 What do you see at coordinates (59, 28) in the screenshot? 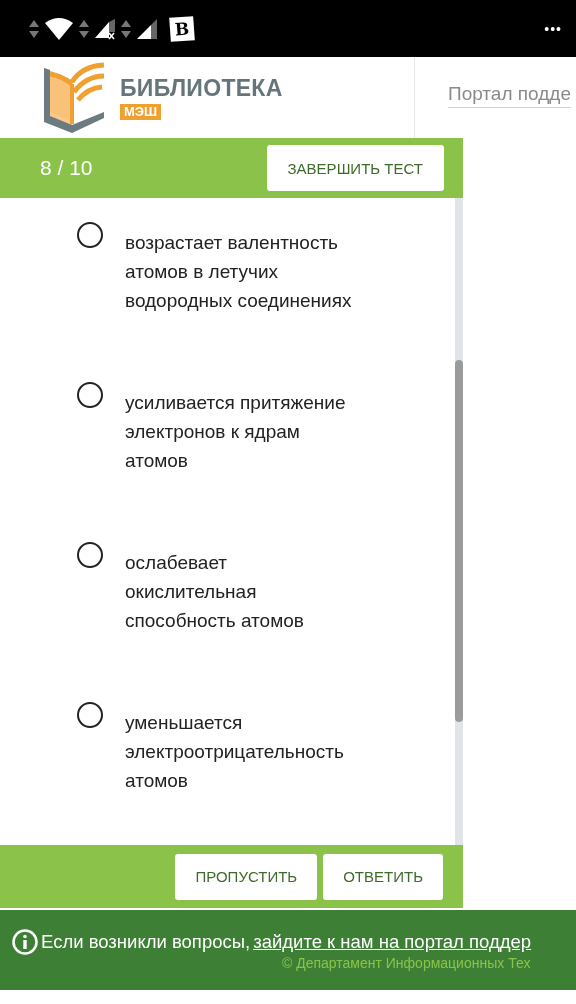
I see `wifi-icon` at bounding box center [59, 28].